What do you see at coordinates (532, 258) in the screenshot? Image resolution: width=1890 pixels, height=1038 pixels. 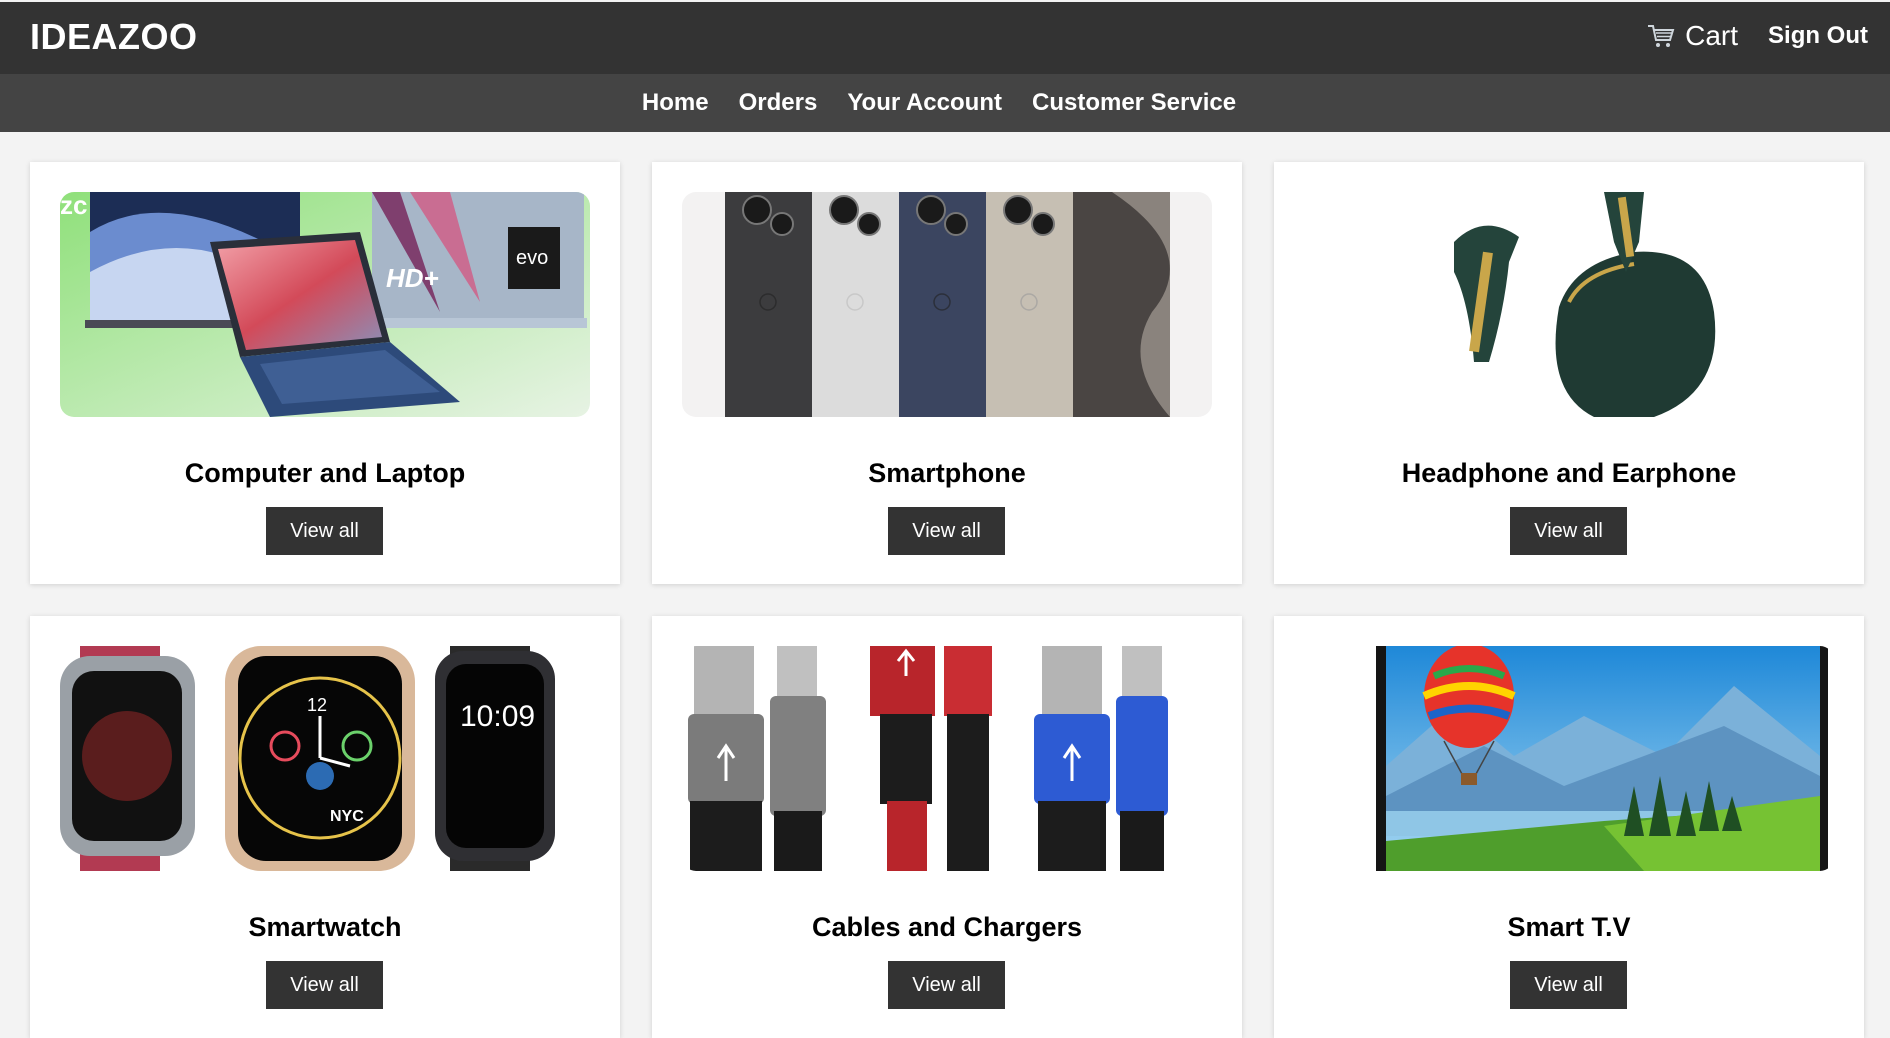 I see `svg-text: evo` at bounding box center [532, 258].